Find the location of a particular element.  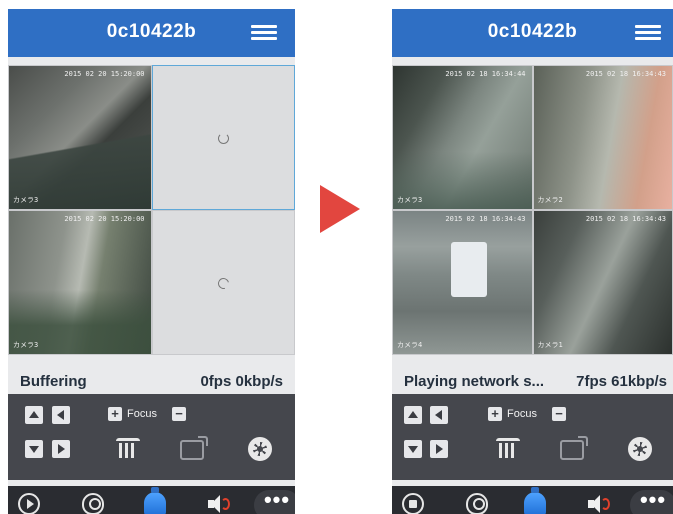

camera-tile-1: 2015 02 20 15:20:00 カメラ3 is located at coordinates (80, 137).